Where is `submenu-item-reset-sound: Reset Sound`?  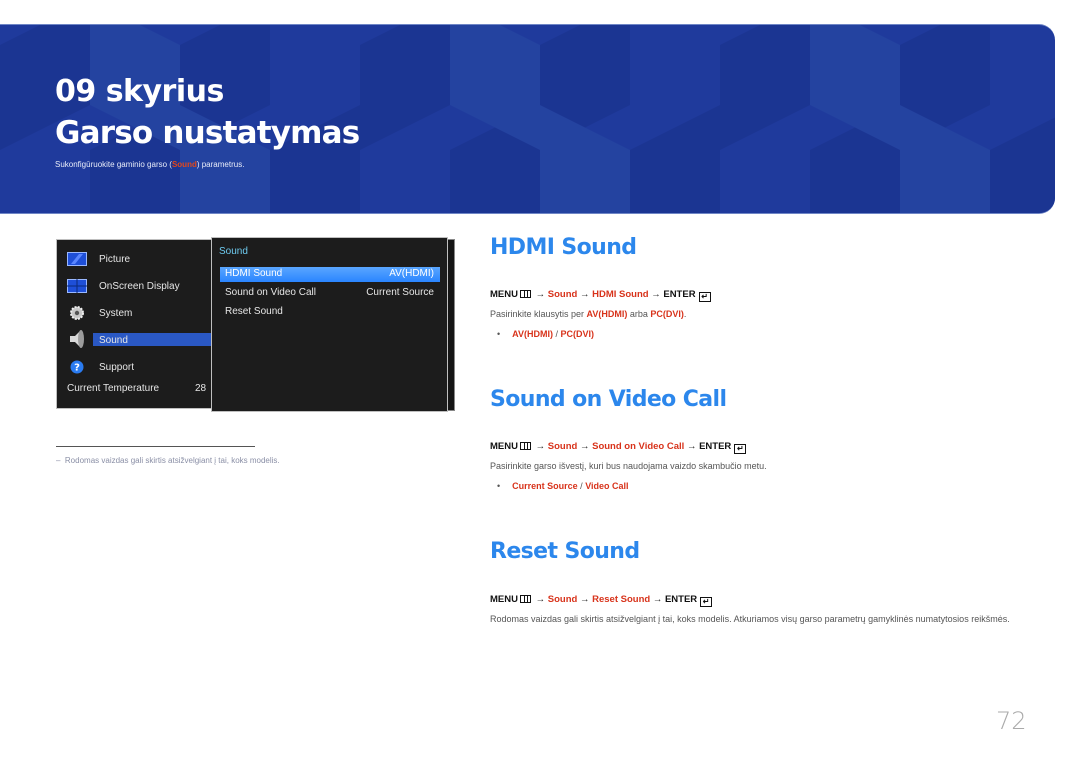 submenu-item-reset-sound: Reset Sound is located at coordinates (330, 312).